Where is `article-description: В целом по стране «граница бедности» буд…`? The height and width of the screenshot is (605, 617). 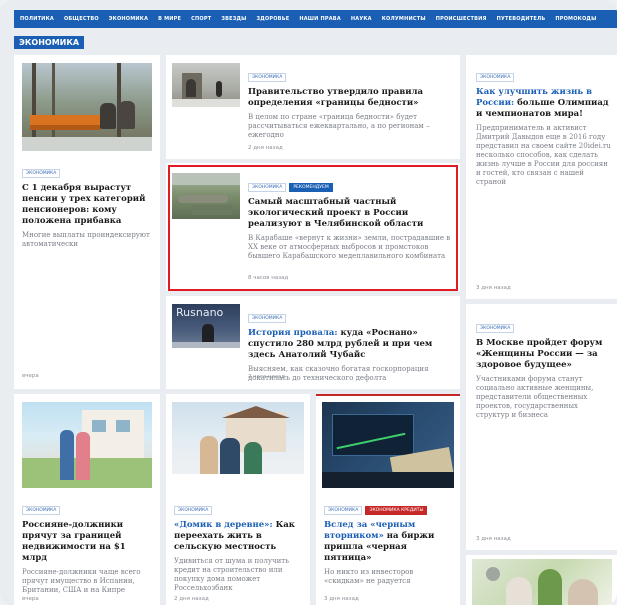 article-description: В целом по стране «граница бедности» буд… is located at coordinates (339, 126).